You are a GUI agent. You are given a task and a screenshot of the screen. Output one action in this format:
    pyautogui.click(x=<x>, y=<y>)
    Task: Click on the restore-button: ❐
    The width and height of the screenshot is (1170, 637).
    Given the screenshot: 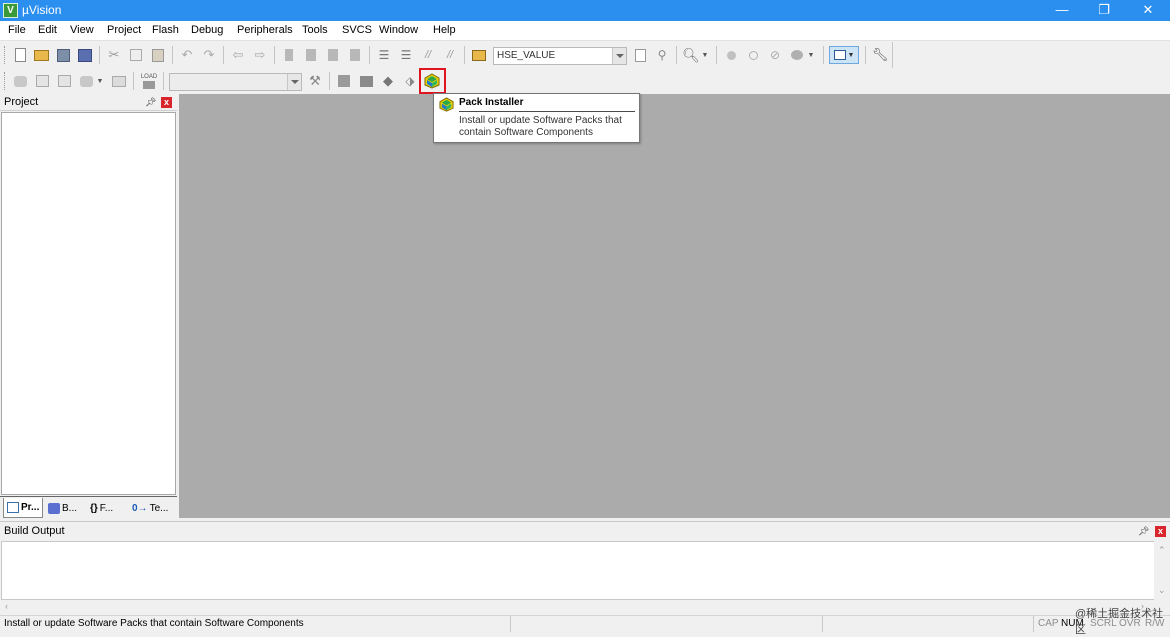 What is the action you would take?
    pyautogui.click(x=1104, y=10)
    